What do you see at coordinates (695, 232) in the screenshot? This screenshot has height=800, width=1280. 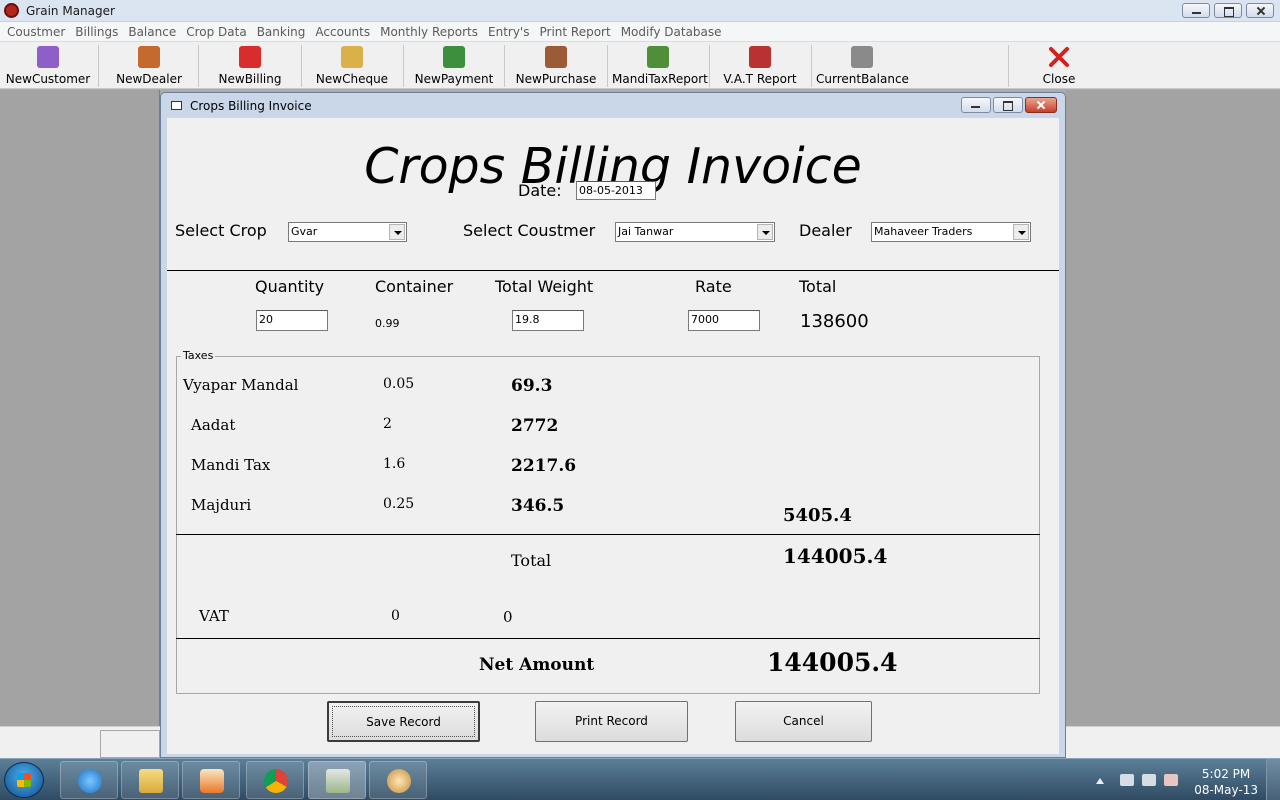 I see `customer-select: Jai Tanwar` at bounding box center [695, 232].